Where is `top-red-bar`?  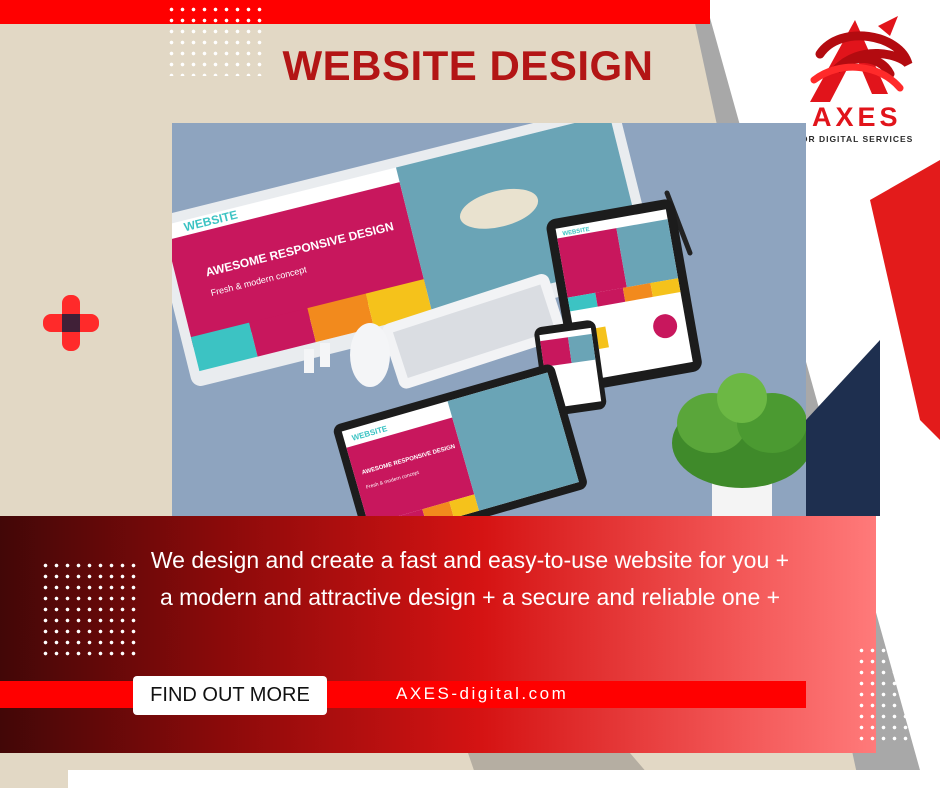 top-red-bar is located at coordinates (355, 12).